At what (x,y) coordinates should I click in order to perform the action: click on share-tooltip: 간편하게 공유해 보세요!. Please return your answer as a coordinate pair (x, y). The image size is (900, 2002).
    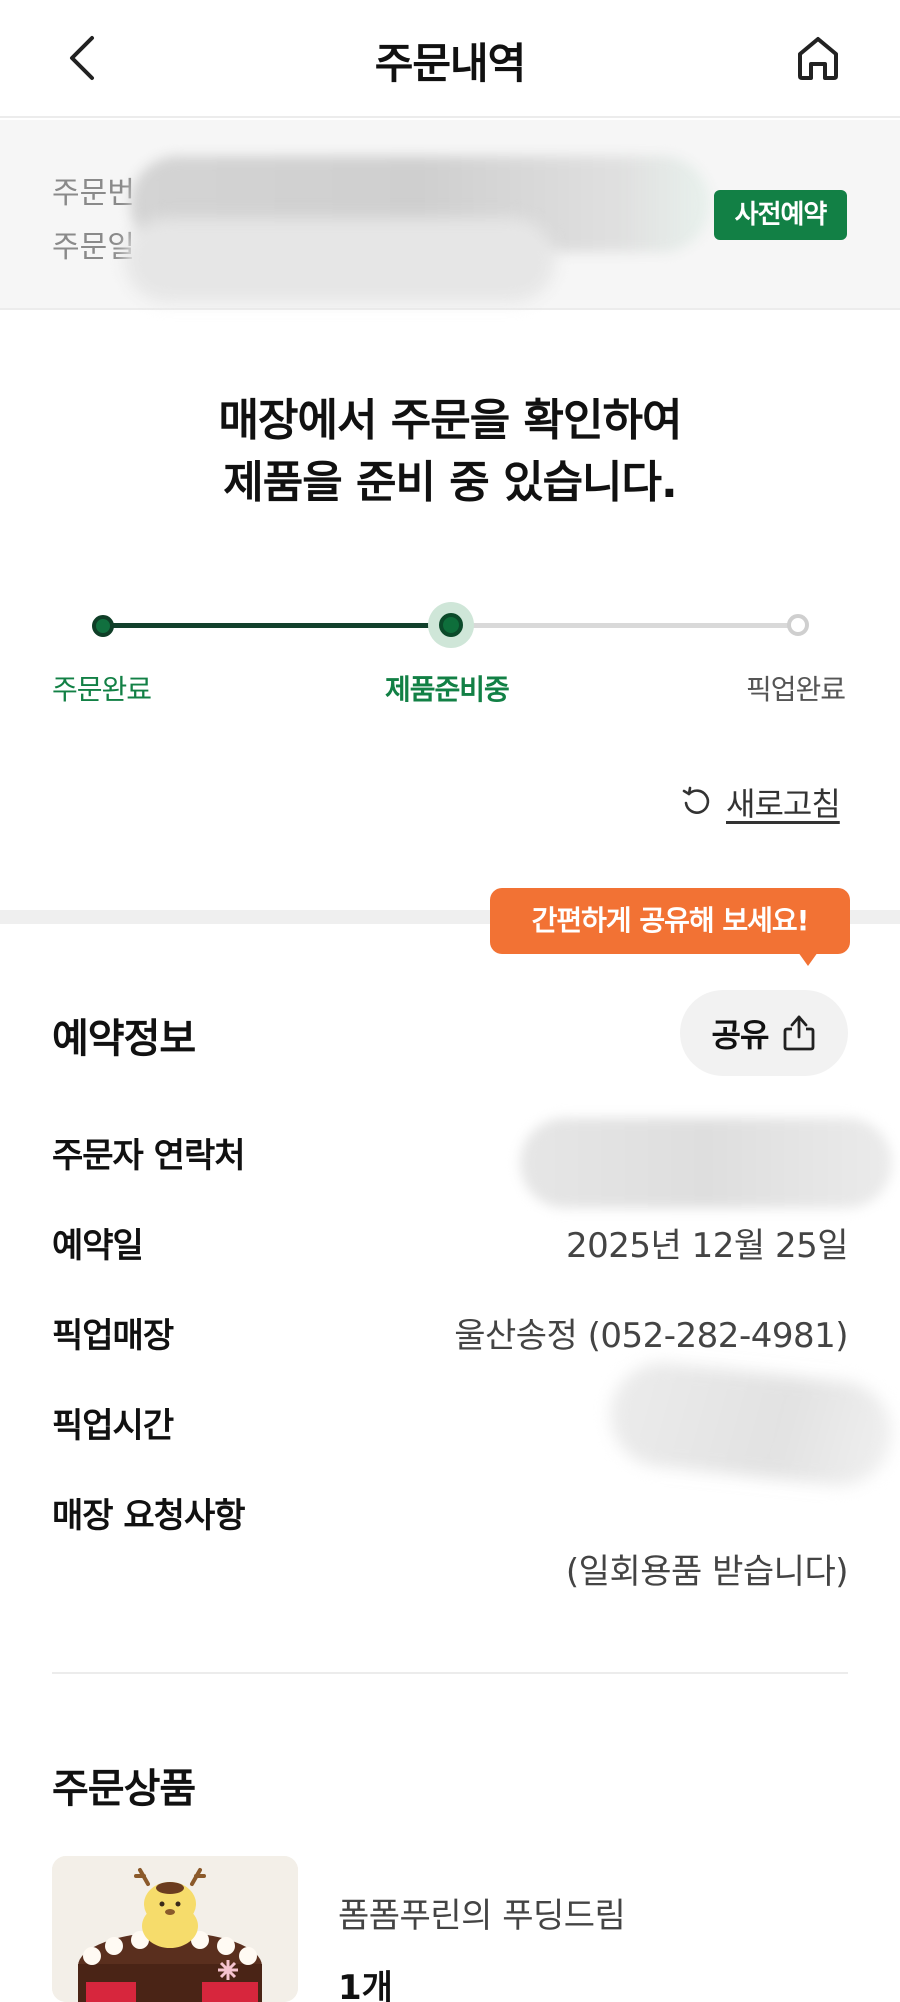
    Looking at the image, I should click on (670, 927).